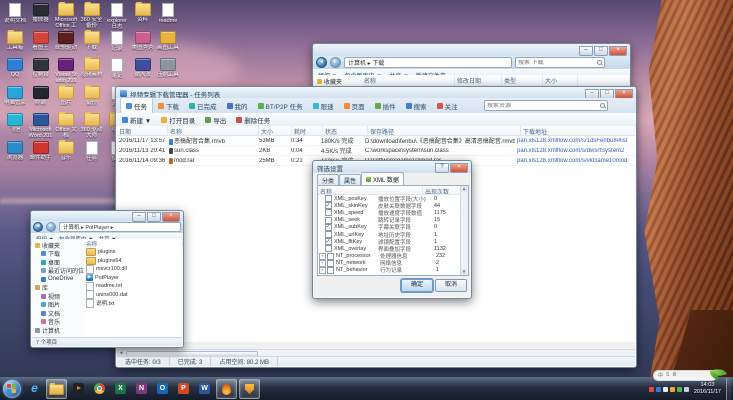  Describe the element at coordinates (117, 68) in the screenshot. I see `desktop-icon: 笔记` at that location.